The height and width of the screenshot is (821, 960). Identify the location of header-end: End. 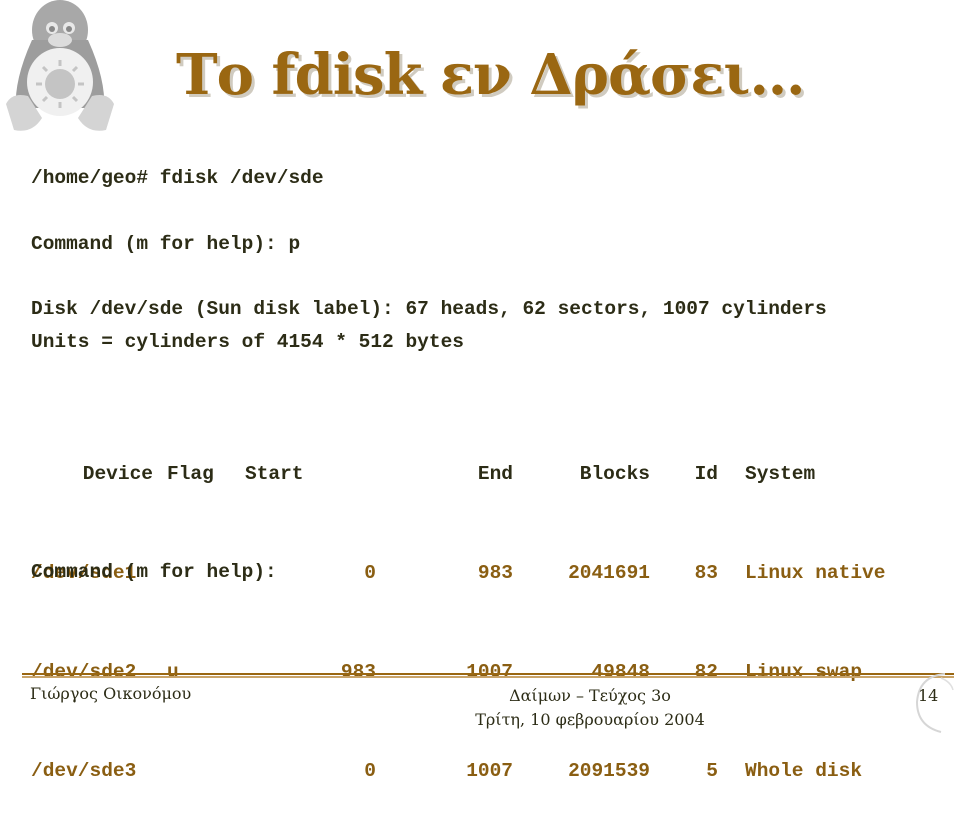
(495, 474).